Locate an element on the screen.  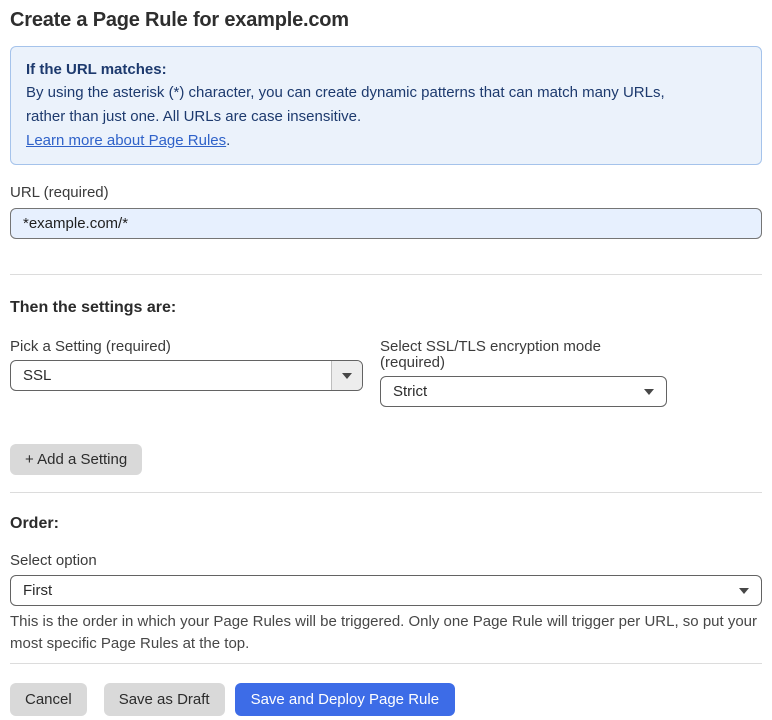
url-label: URL (required) is located at coordinates (59, 192).